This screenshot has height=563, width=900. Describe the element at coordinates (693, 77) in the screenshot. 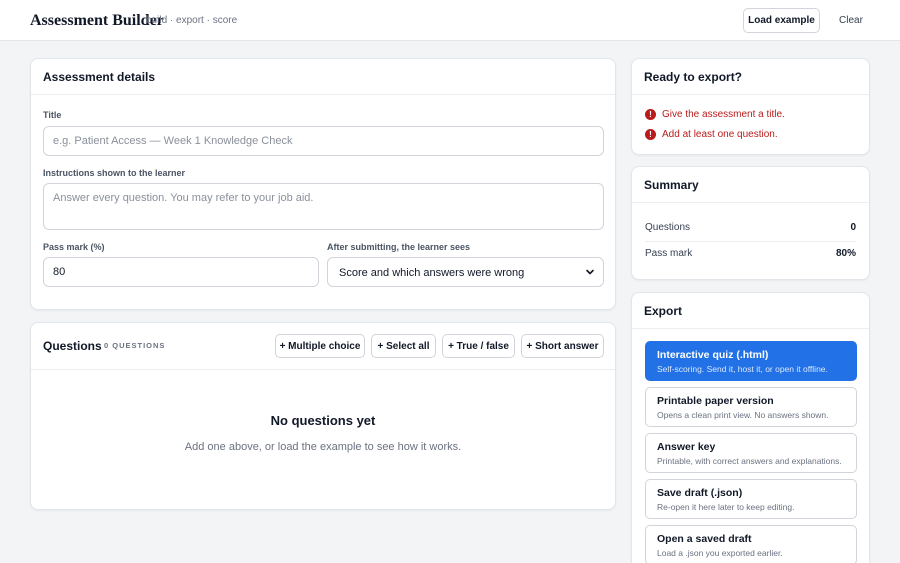

I see `card-title: Ready to export?` at that location.